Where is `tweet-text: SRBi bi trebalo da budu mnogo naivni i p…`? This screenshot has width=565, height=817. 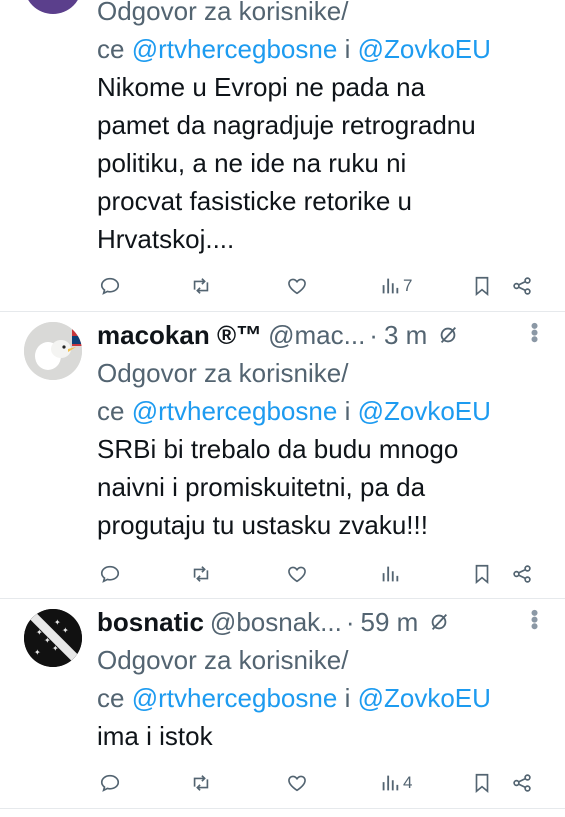 tweet-text: SRBi bi trebalo da budu mnogo naivni i p… is located at coordinates (322, 487).